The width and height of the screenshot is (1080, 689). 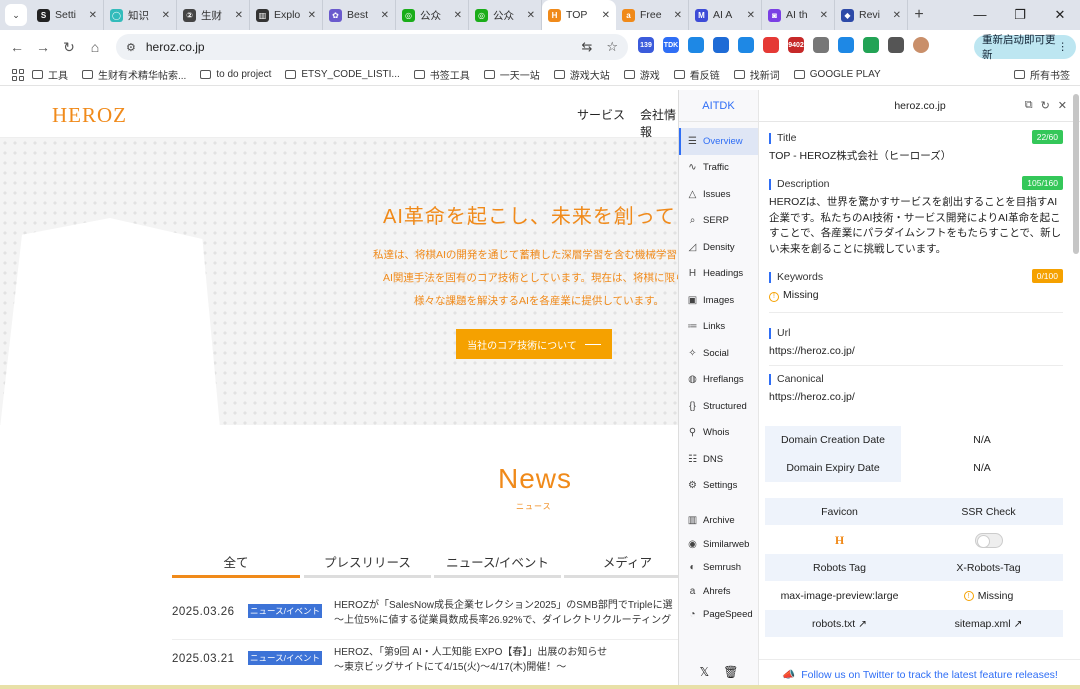 What do you see at coordinates (988, 624) in the screenshot?
I see `sitemap-link: sitemap.xml ↗` at bounding box center [988, 624].